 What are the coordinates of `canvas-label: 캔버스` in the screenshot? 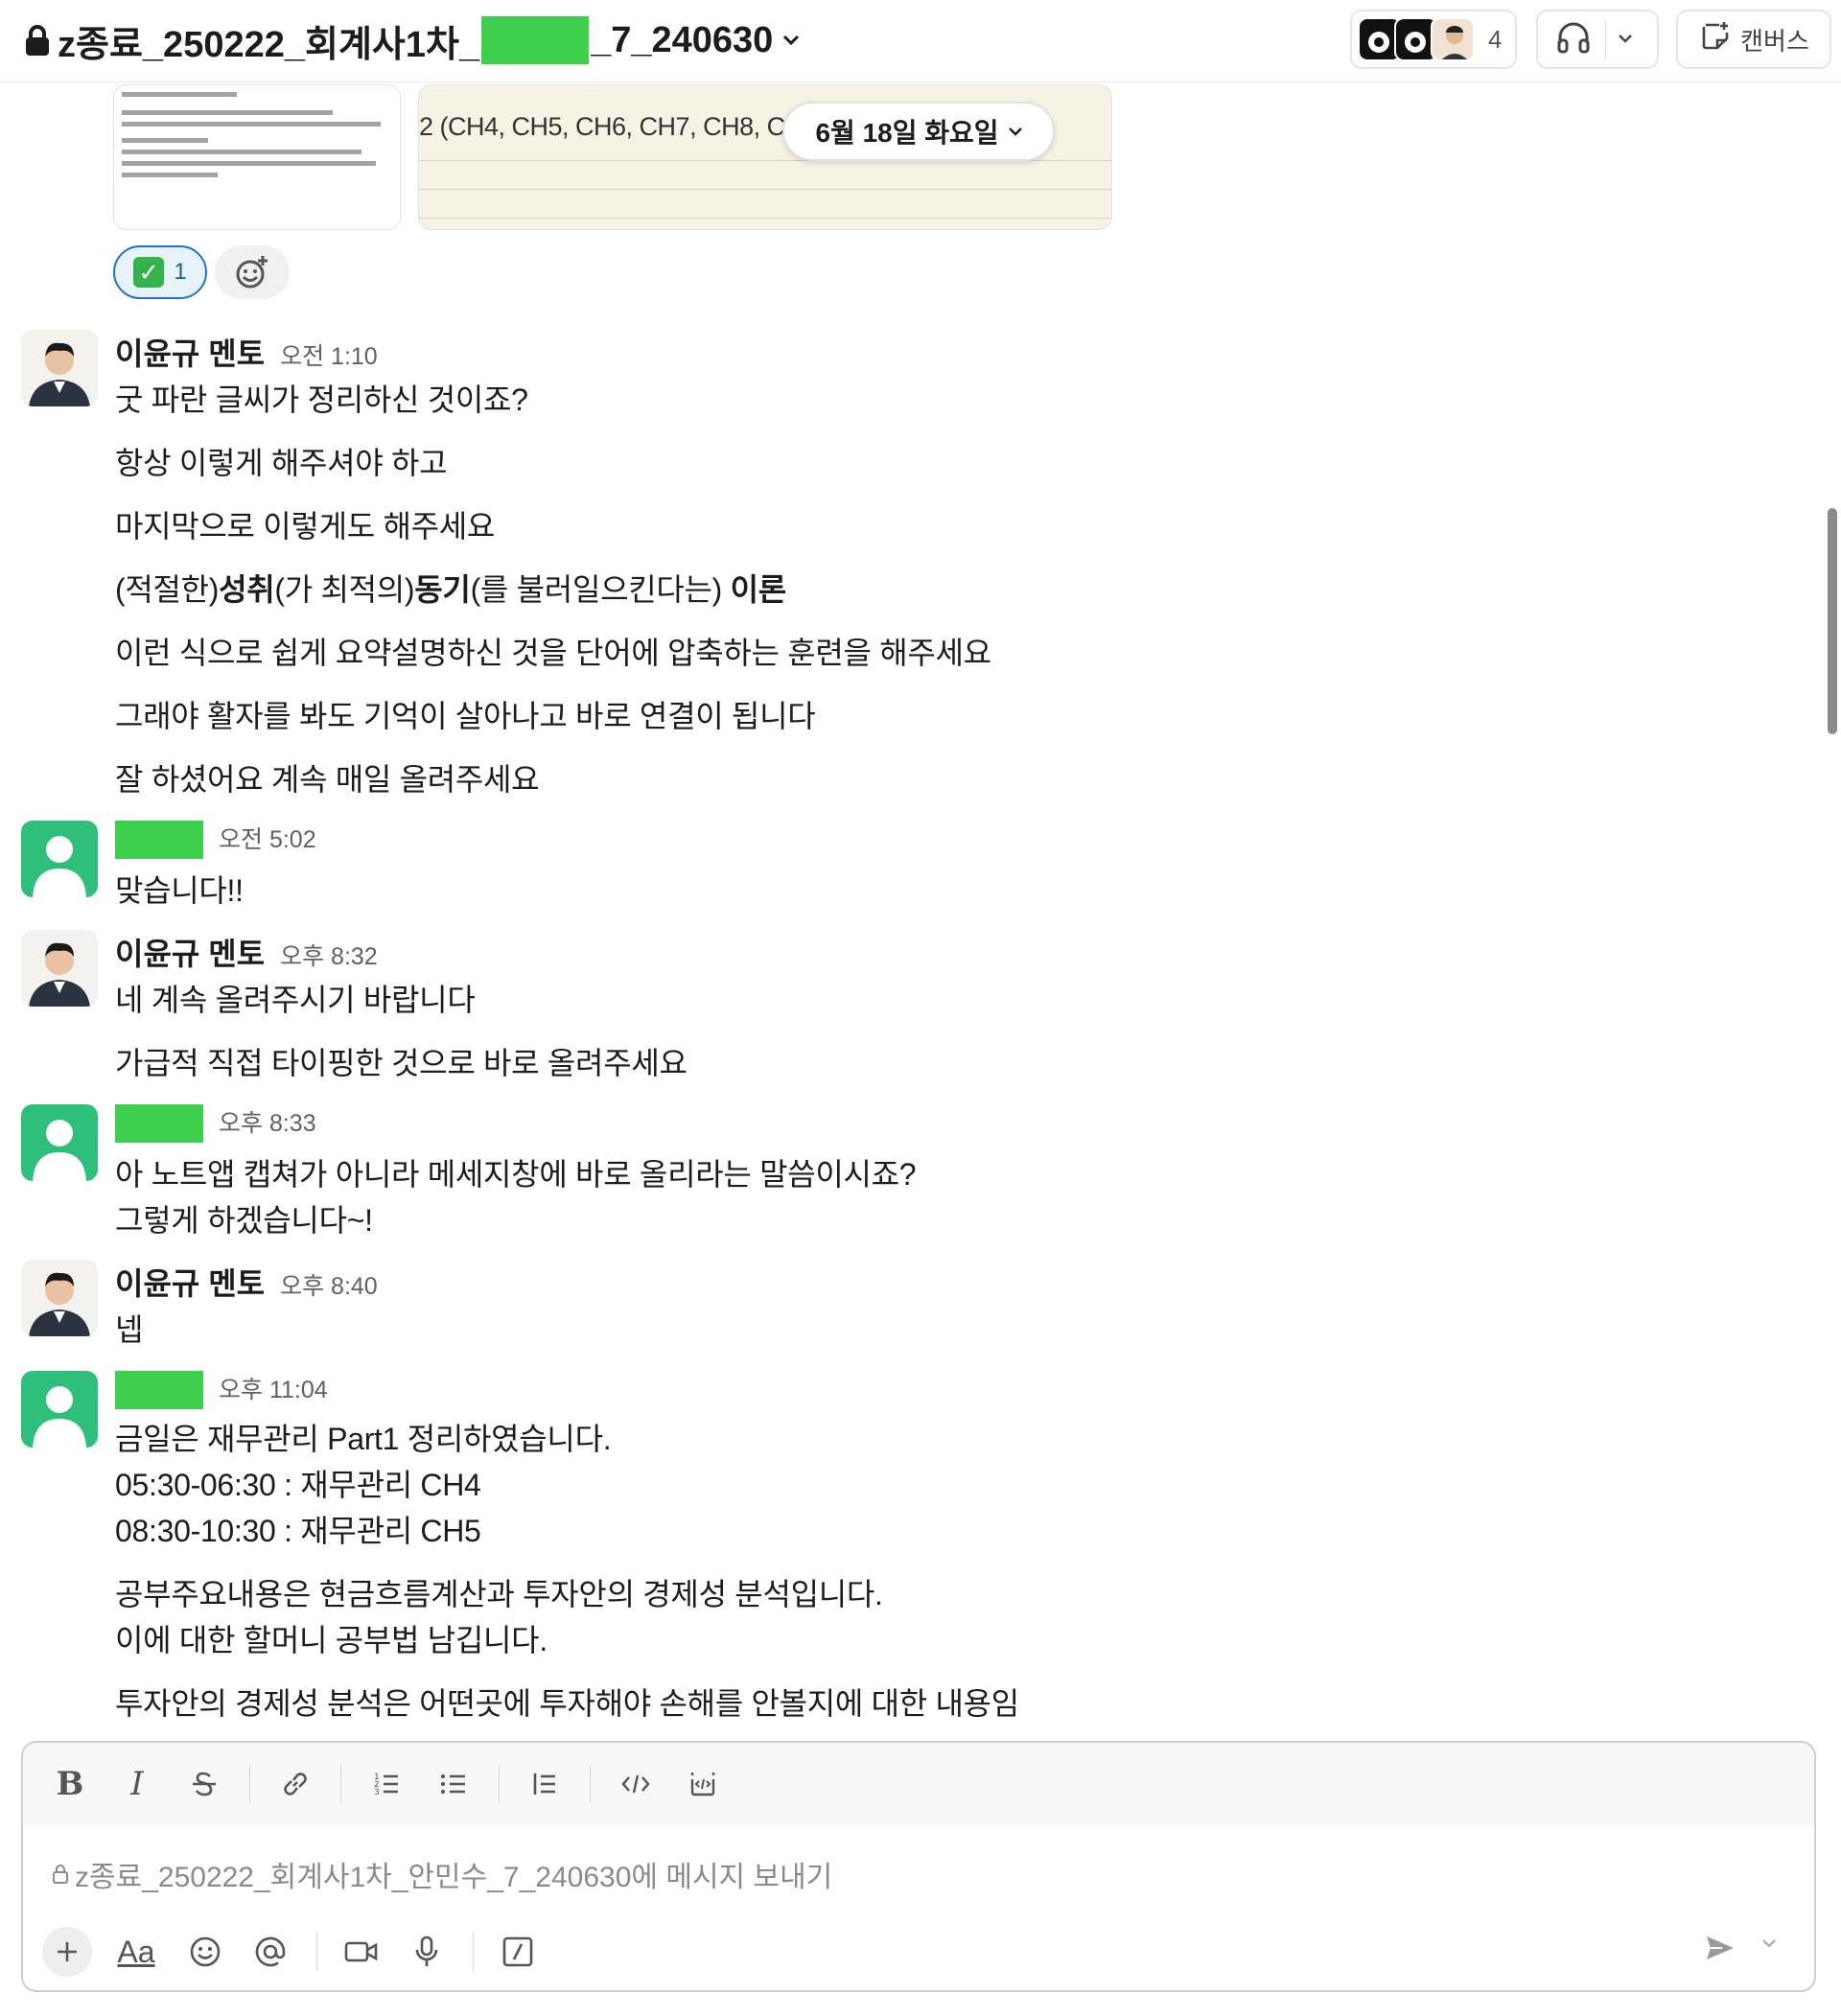 It's located at (1774, 41).